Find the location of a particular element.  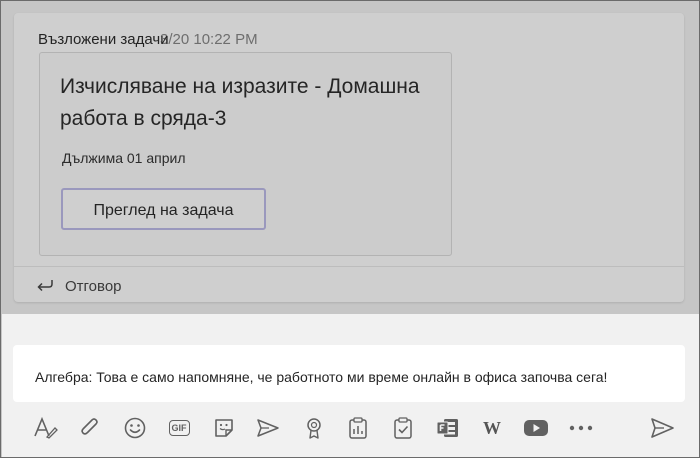

schedule-send-icon is located at coordinates (268, 428).